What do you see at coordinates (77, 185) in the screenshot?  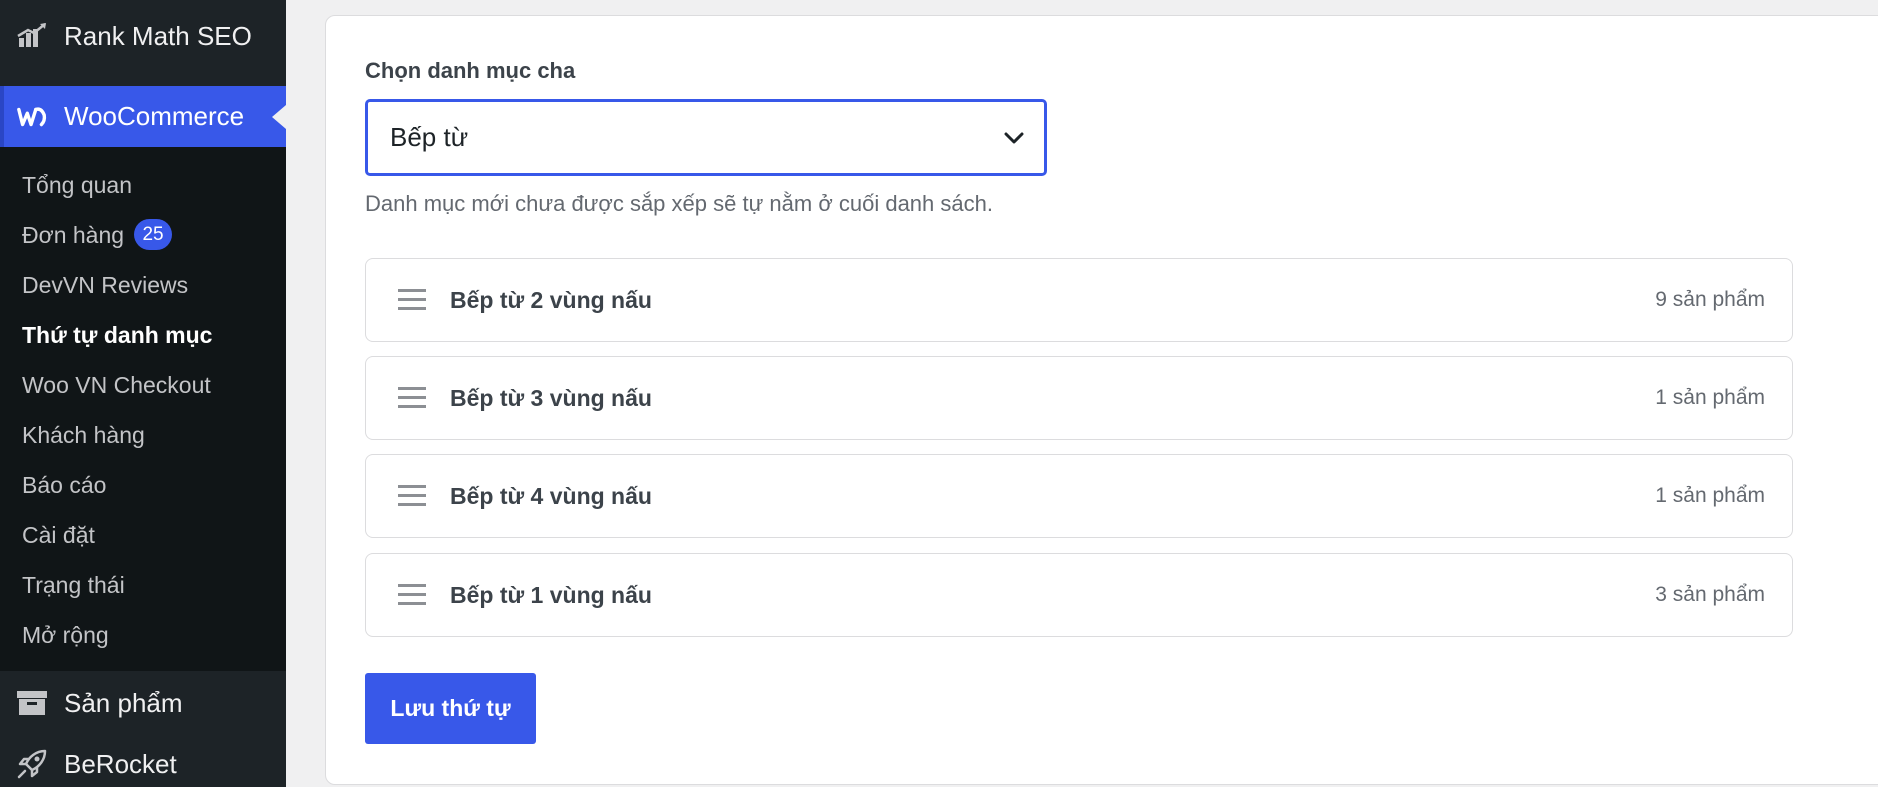 I see `submenu-item-tong-quan: Tổng quan` at bounding box center [77, 185].